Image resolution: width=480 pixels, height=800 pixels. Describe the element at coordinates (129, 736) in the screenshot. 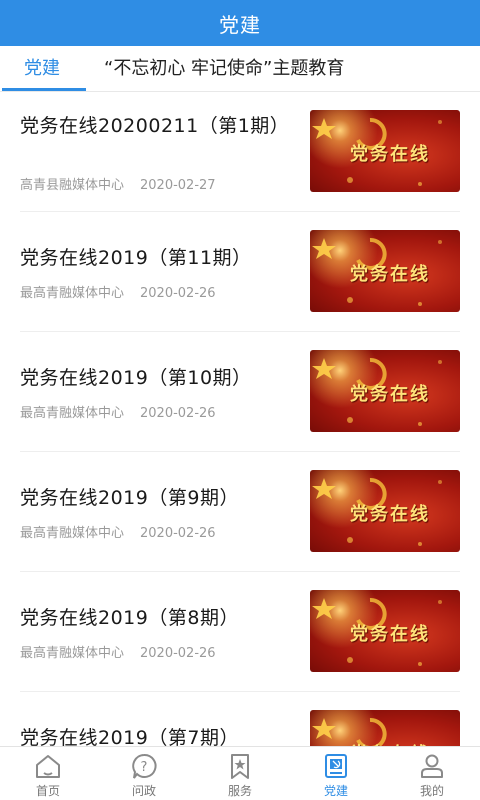

I see `item-title: 党务在线2019（第7期）` at that location.